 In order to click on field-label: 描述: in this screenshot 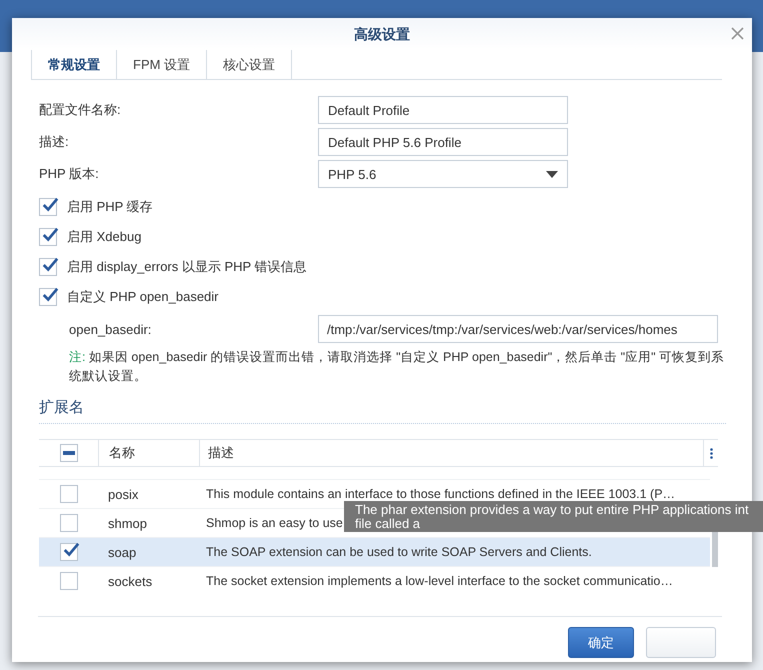, I will do `click(54, 142)`.